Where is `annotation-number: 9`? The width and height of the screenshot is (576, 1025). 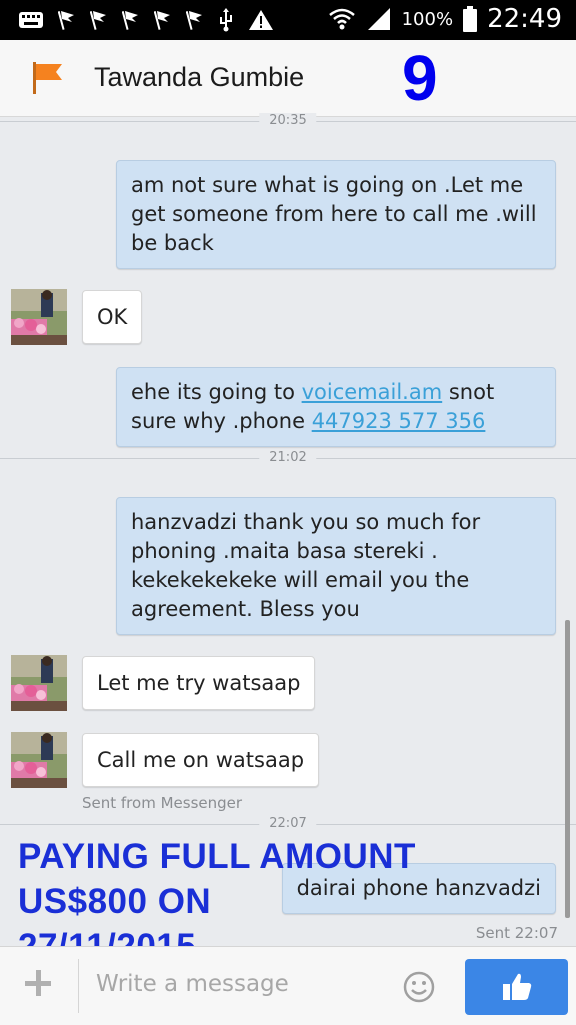
annotation-number: 9 is located at coordinates (420, 78).